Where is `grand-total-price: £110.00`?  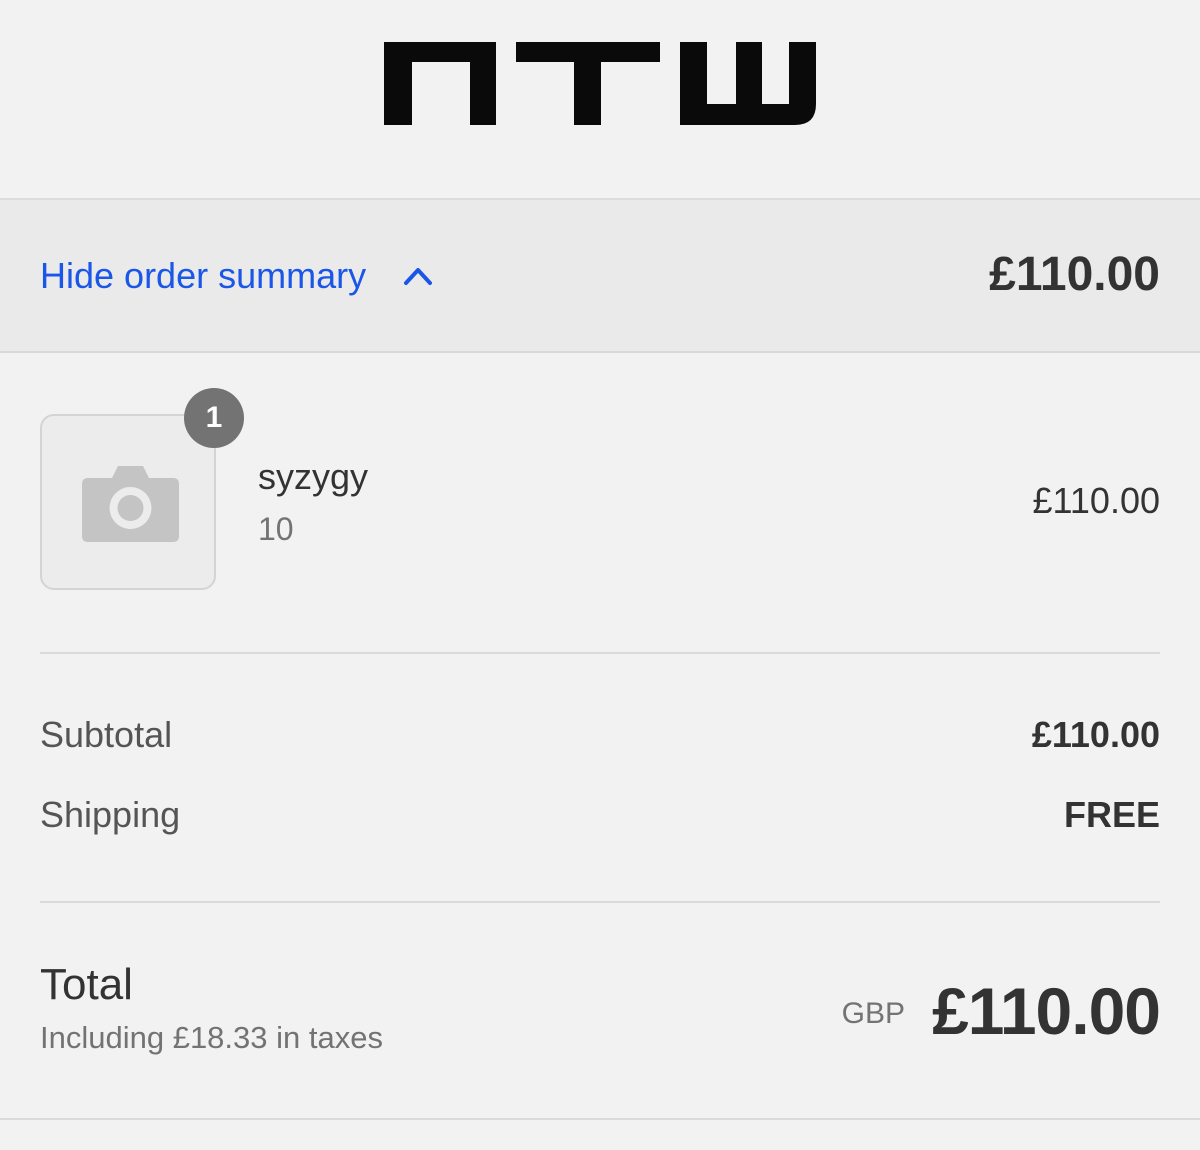
grand-total-price: £110.00 is located at coordinates (1046, 1011).